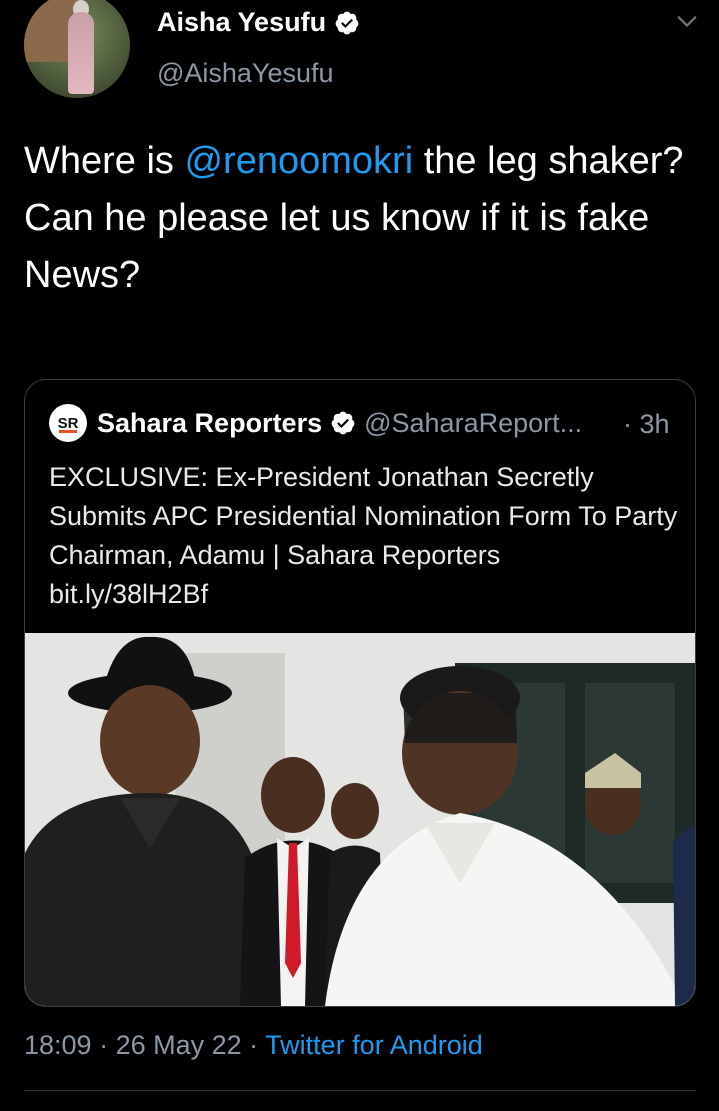  I want to click on sahara-reporters-logo: SR, so click(68, 423).